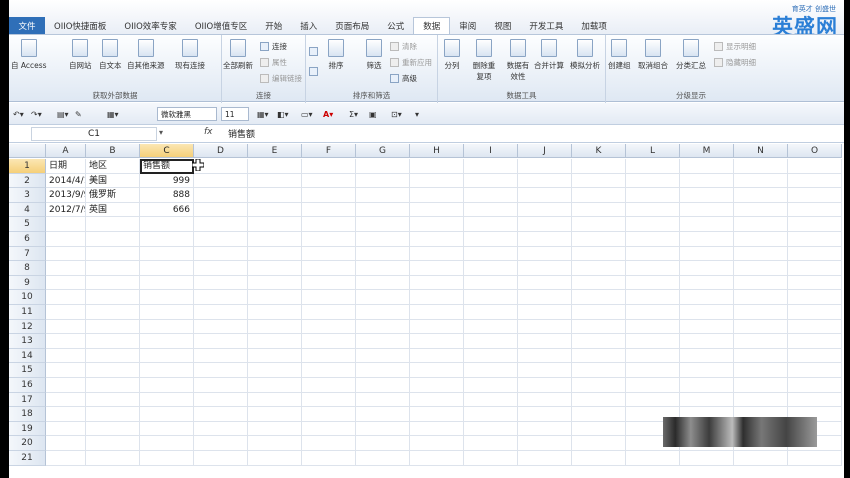  I want to click on cell-G14, so click(383, 356).